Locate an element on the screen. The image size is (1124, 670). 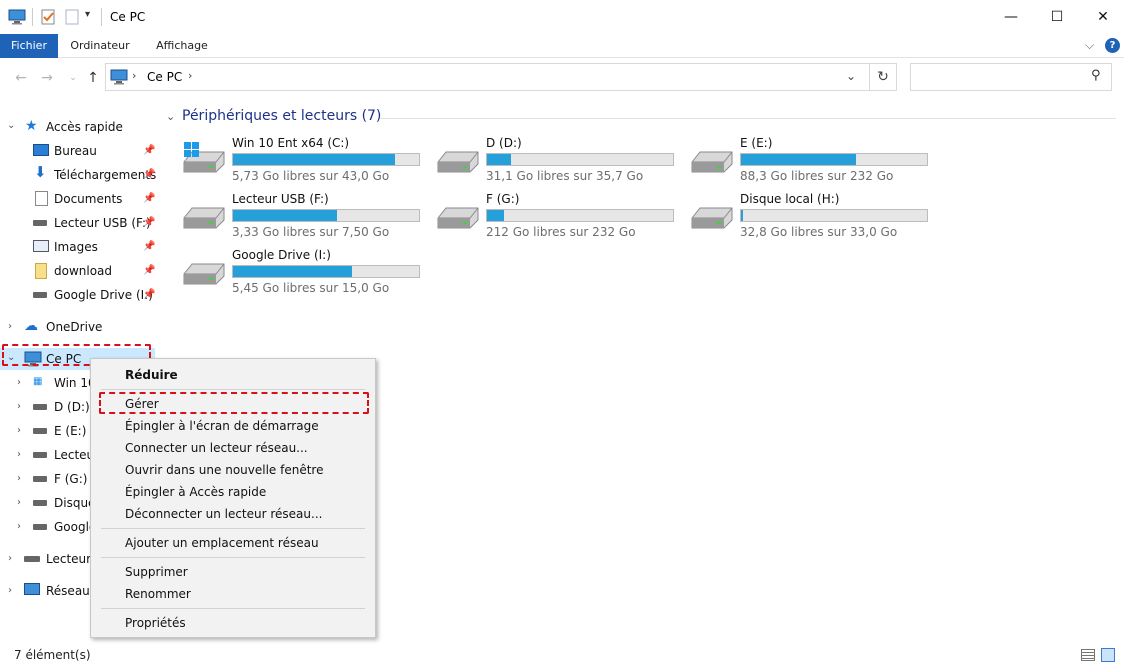
windows-drive-icon is located at coordinates (204, 160).